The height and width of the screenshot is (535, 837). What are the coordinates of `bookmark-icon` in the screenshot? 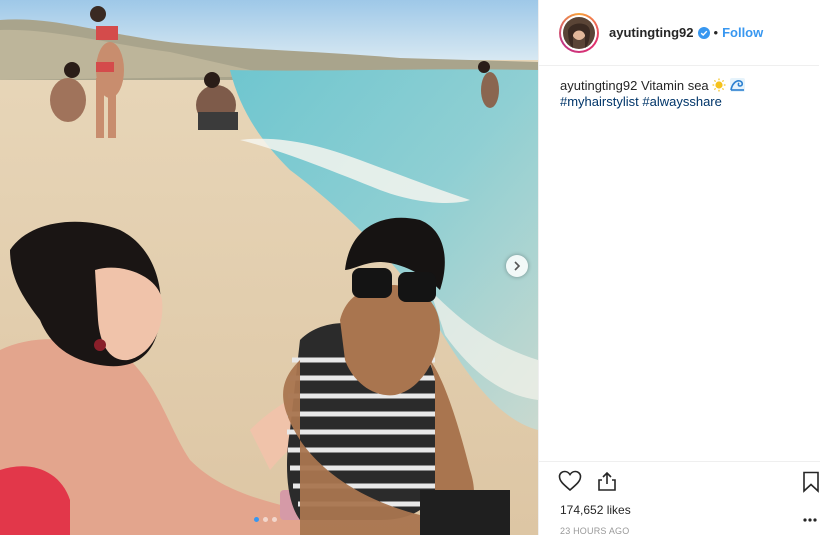 It's located at (811, 482).